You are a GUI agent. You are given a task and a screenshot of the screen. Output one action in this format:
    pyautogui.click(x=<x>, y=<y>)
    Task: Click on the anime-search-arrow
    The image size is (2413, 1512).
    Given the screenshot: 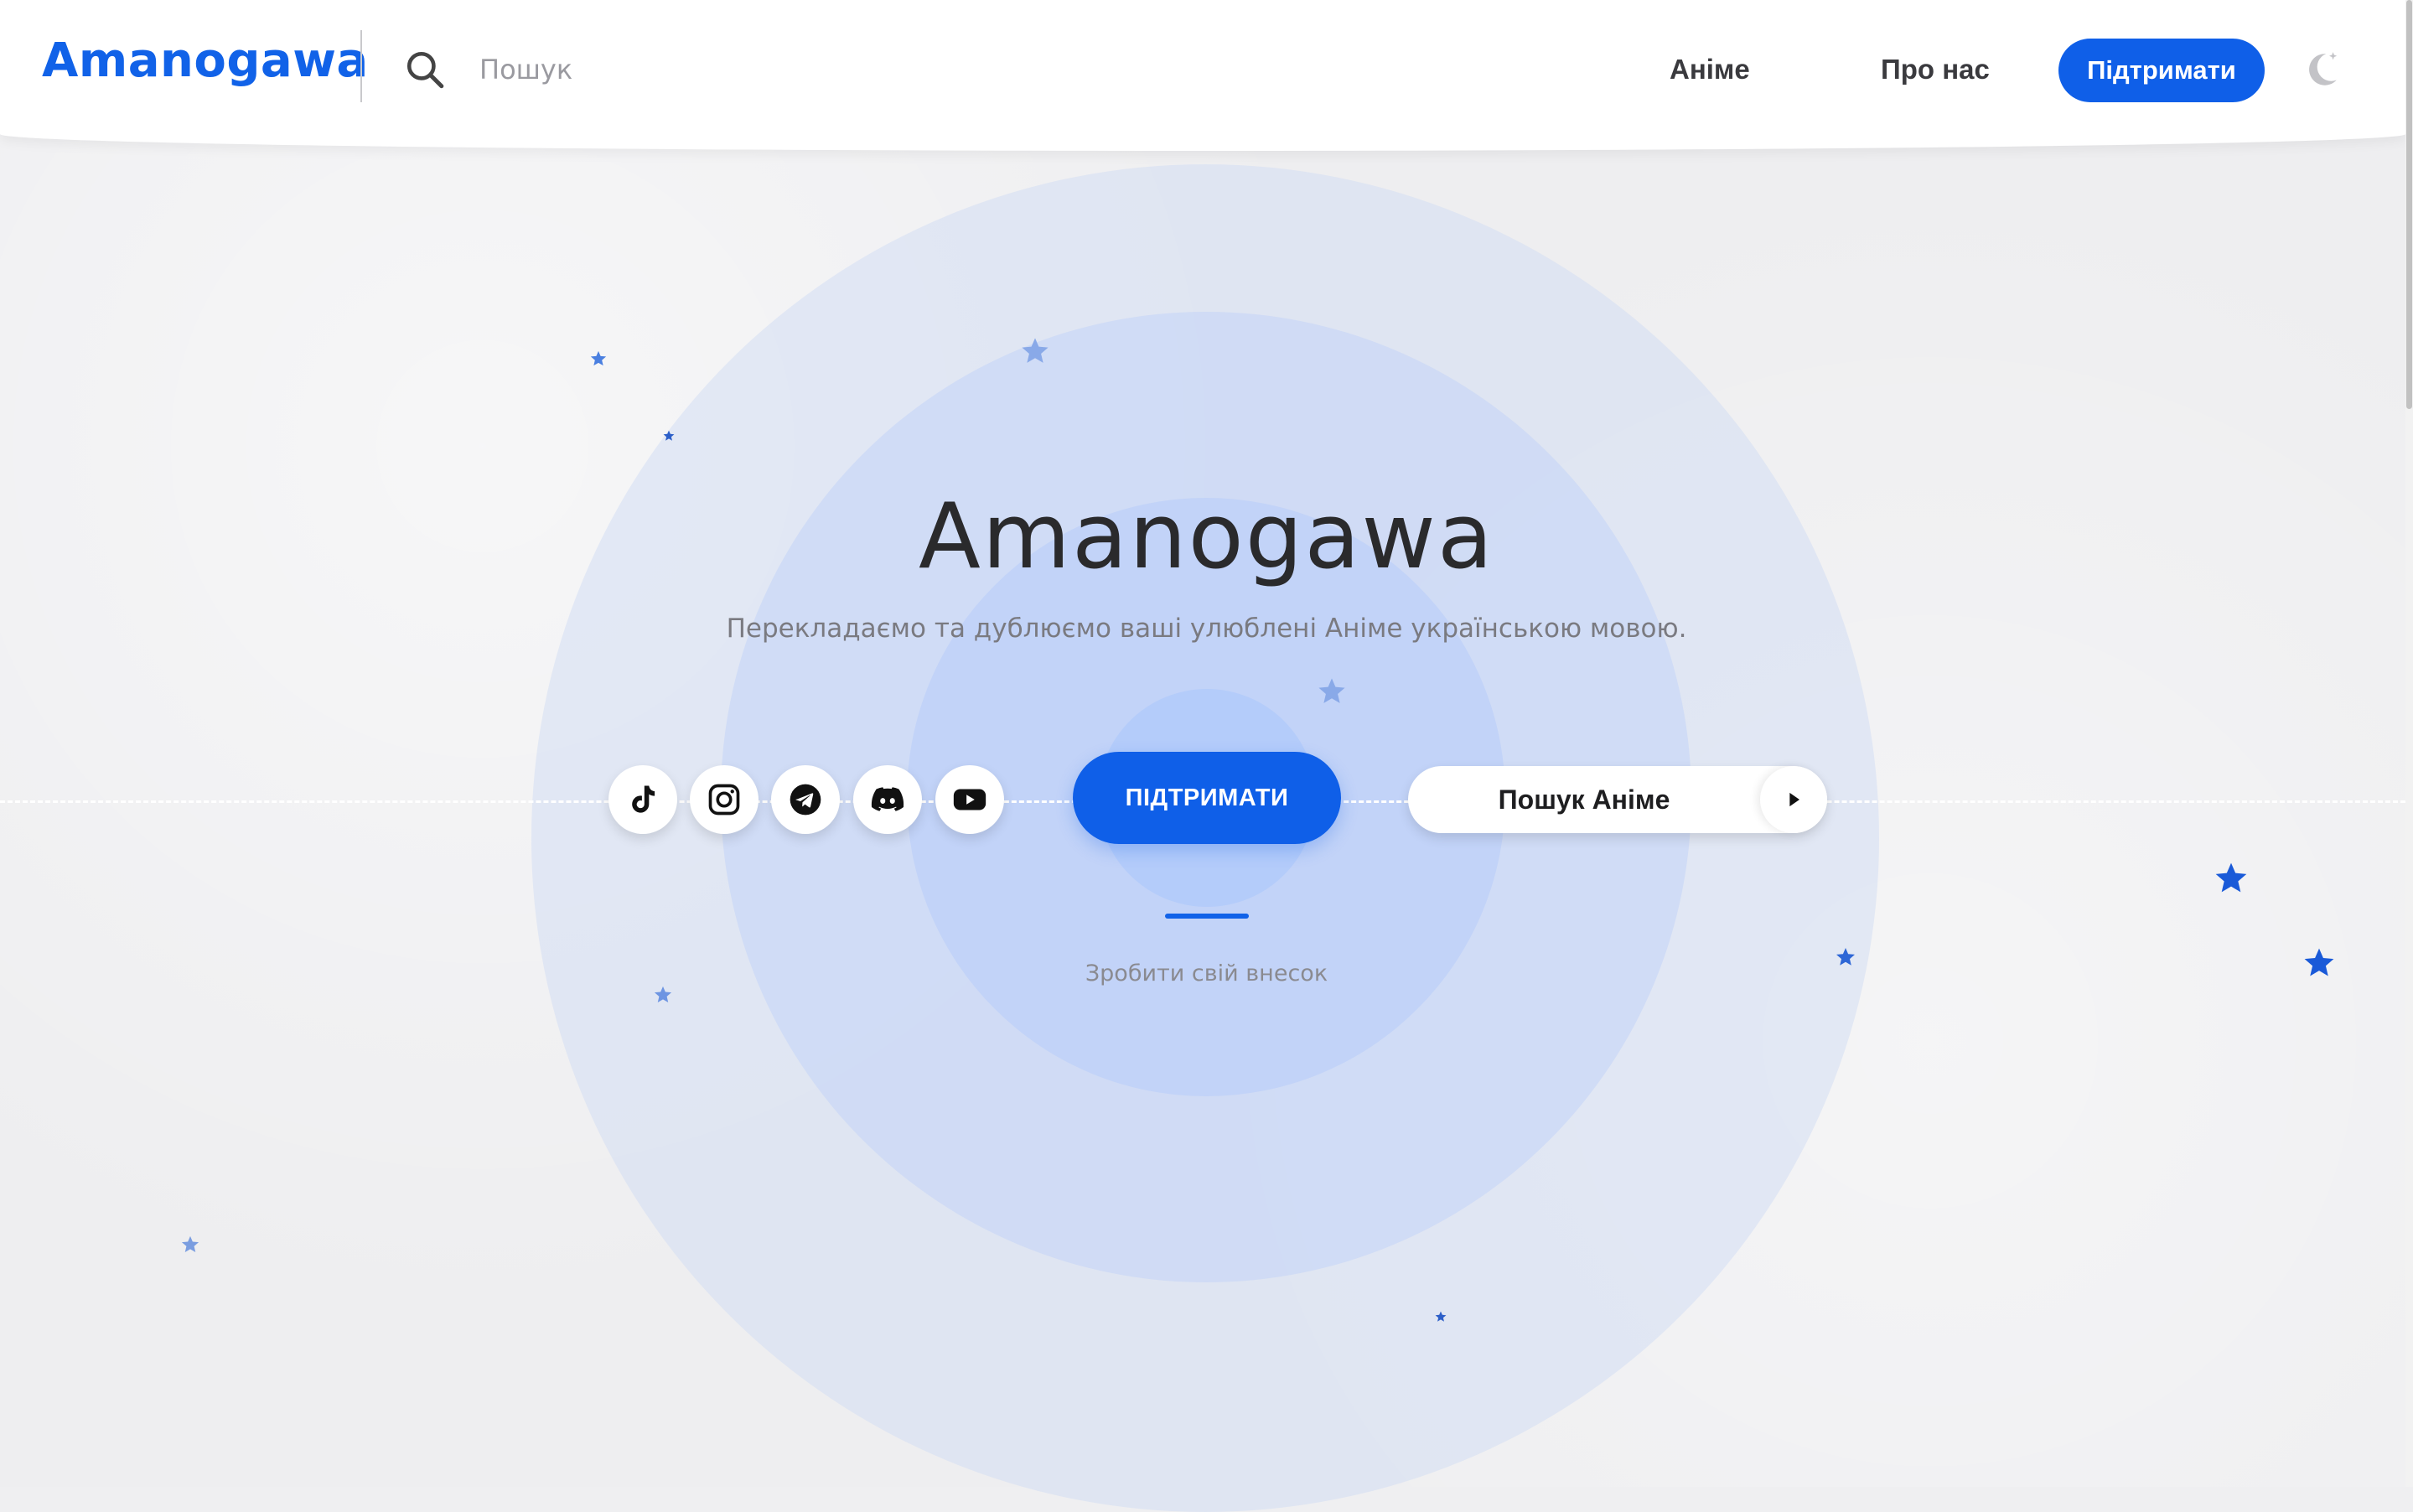 What is the action you would take?
    pyautogui.click(x=1793, y=799)
    